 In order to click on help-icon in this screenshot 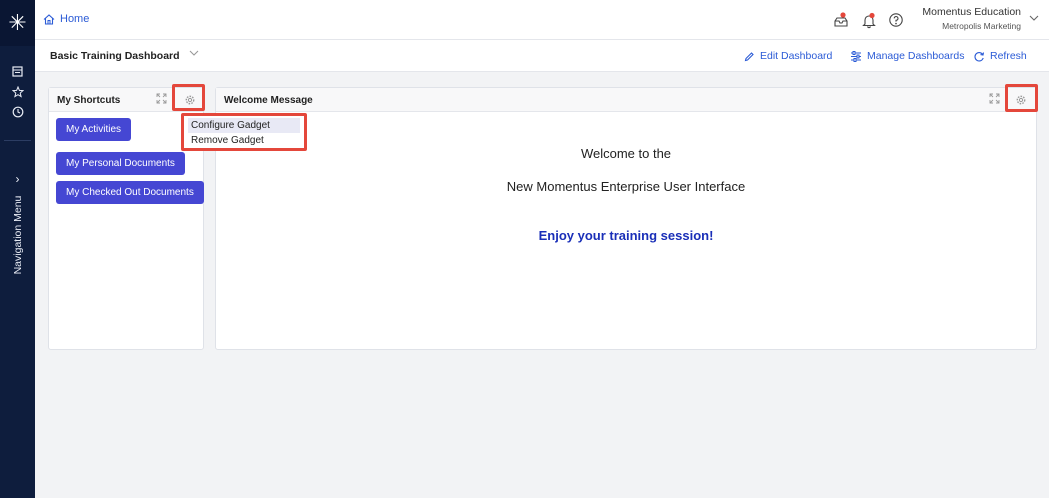, I will do `click(896, 20)`.